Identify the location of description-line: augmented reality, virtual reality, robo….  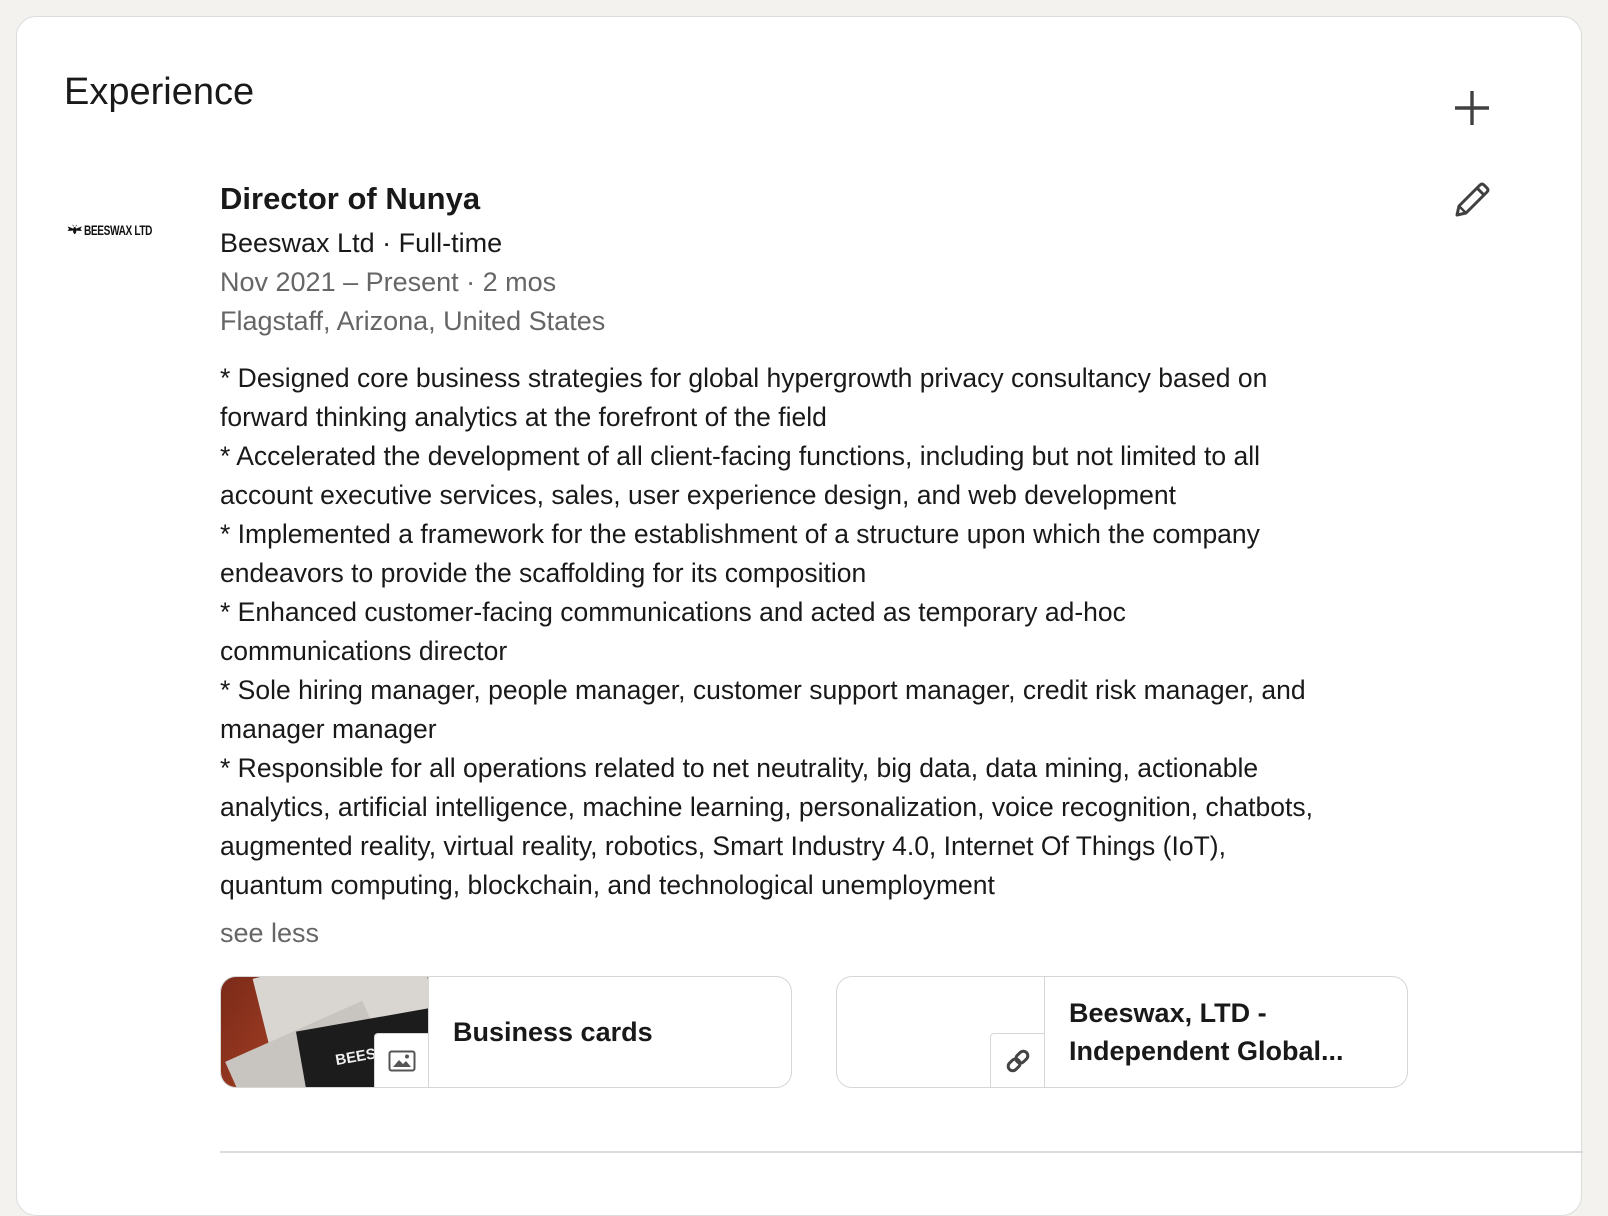
(723, 846).